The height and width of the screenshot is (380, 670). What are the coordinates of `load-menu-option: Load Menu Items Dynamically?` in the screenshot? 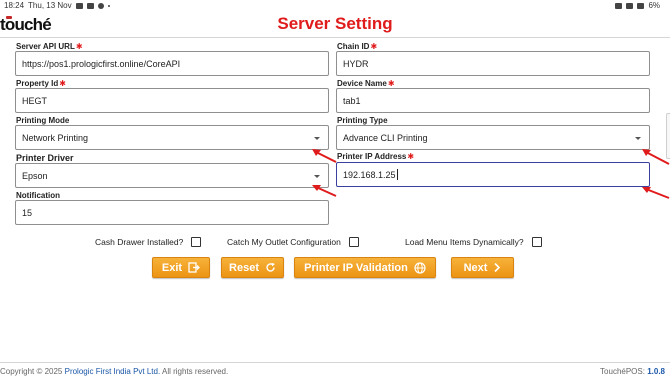 It's located at (473, 242).